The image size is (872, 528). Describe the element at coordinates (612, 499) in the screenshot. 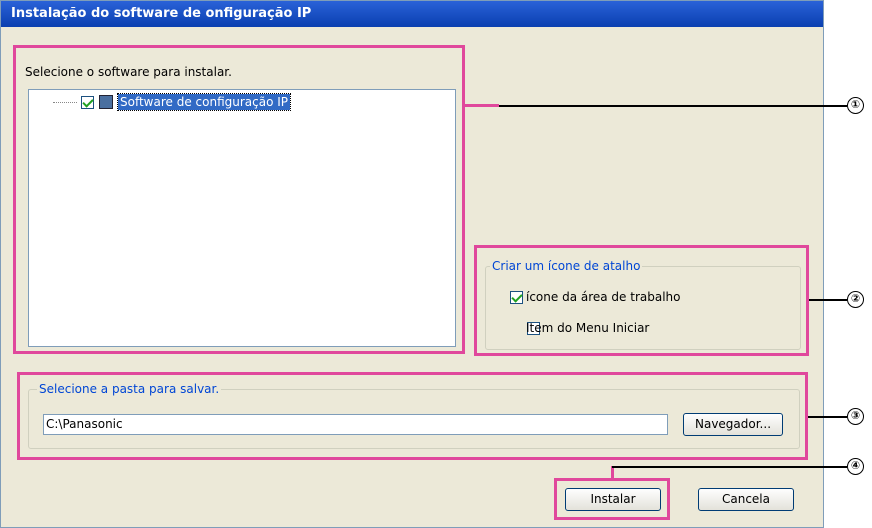

I see `highlight-box-install` at that location.